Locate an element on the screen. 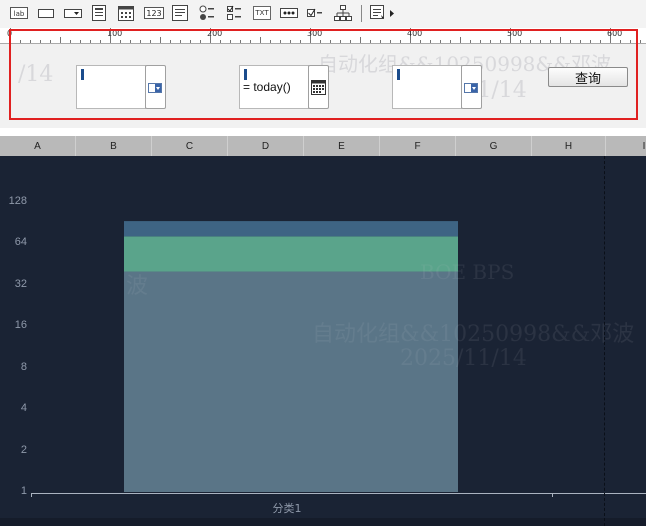 Image resolution: width=646 pixels, height=526 pixels. checkbox-group-tool-icon is located at coordinates (234, 13).